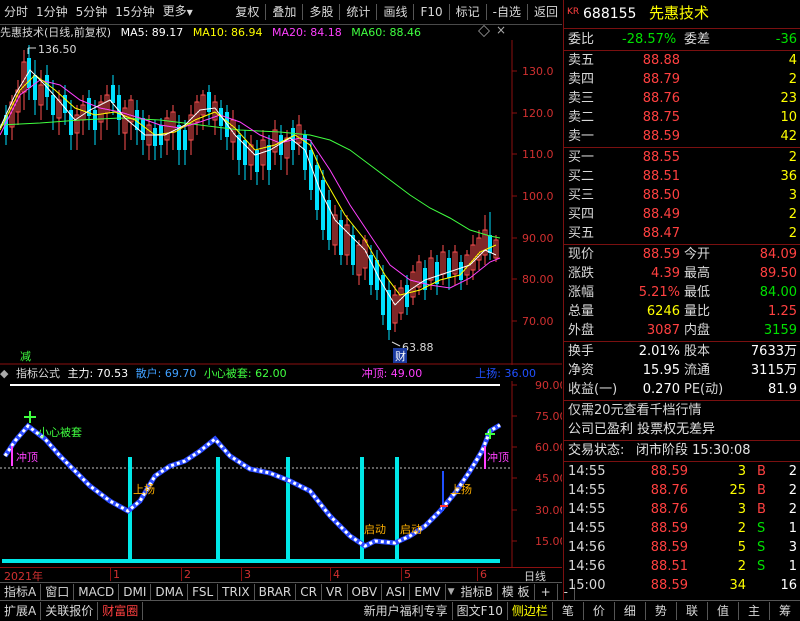 The image size is (800, 621). What do you see at coordinates (538, 321) in the screenshot?
I see `svg-text: 70.00` at bounding box center [538, 321].